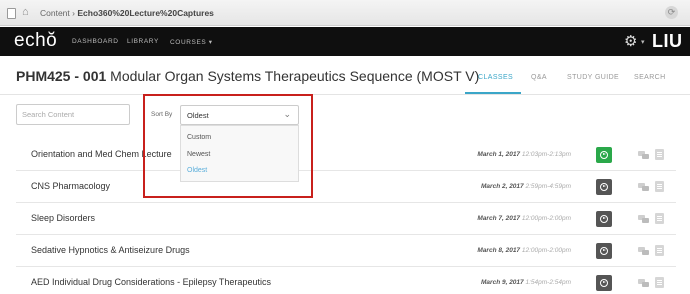 This screenshot has width=690, height=294. Describe the element at coordinates (502, 282) in the screenshot. I see `class-date: March 9, 2017` at that location.